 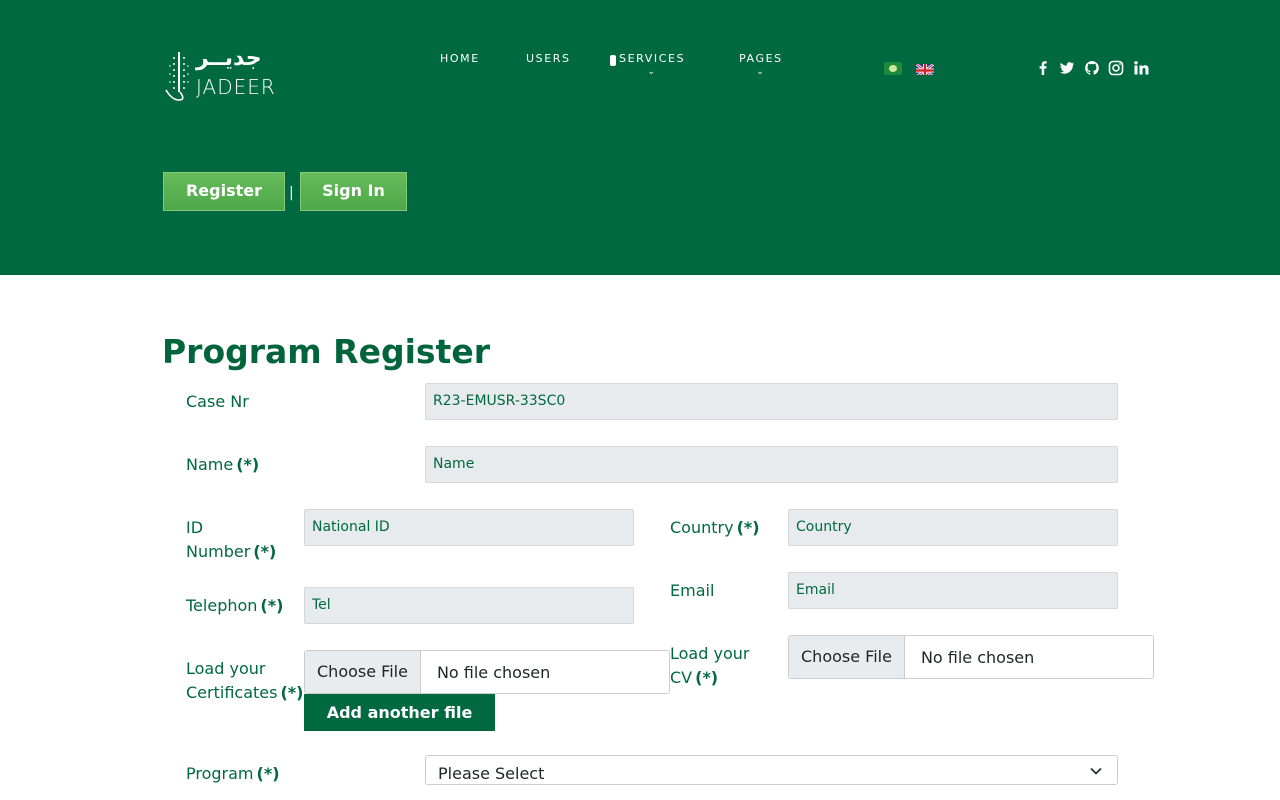 I want to click on cv-label: Load your CV (*), so click(x=710, y=665).